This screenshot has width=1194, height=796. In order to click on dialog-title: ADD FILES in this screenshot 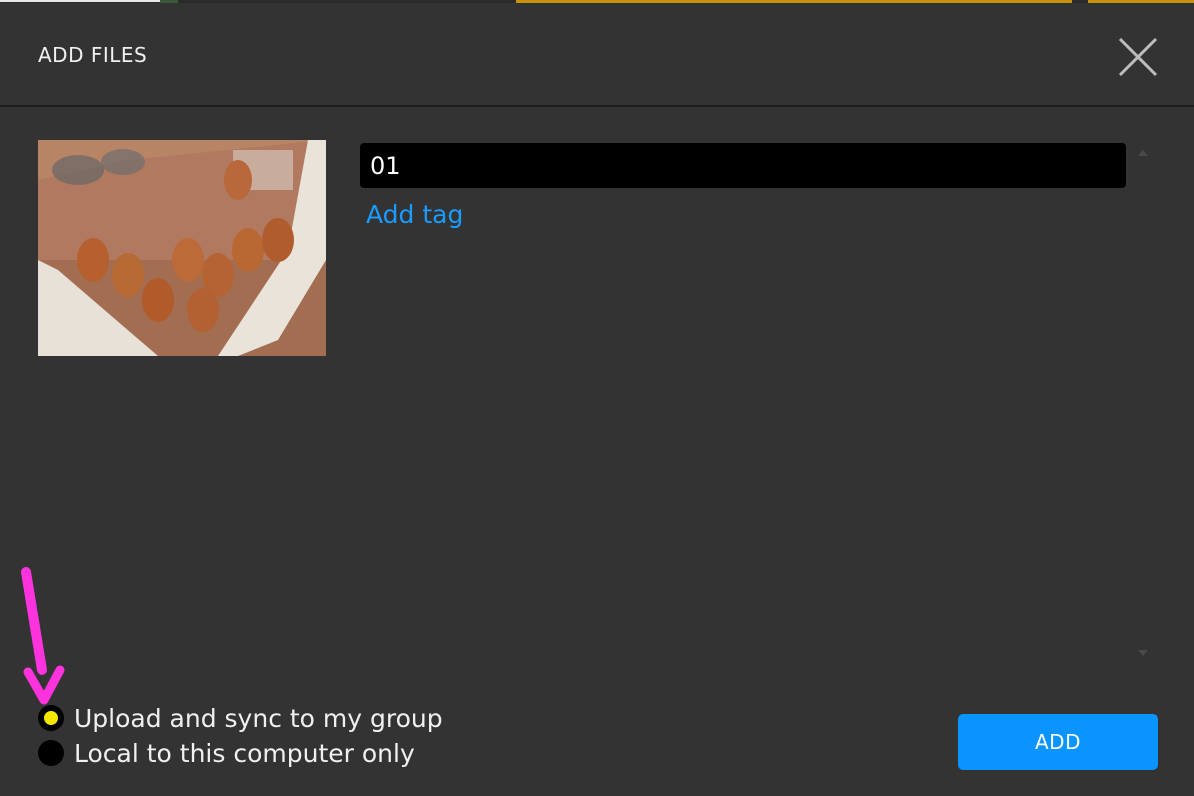, I will do `click(93, 55)`.